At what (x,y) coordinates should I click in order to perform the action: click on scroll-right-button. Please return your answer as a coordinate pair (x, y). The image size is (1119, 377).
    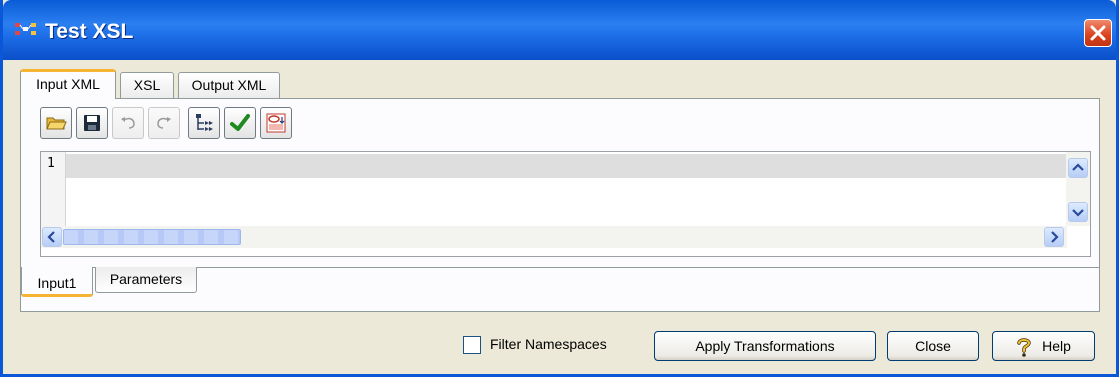
    Looking at the image, I should click on (1054, 237).